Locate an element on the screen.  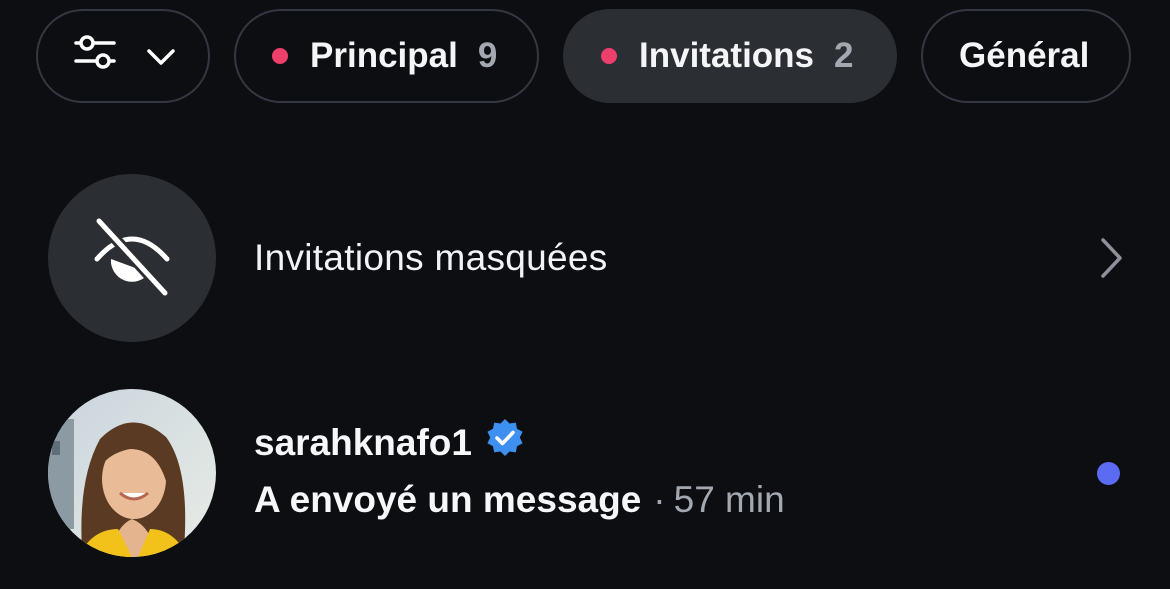
tab-principal: Principal 9 is located at coordinates (386, 56).